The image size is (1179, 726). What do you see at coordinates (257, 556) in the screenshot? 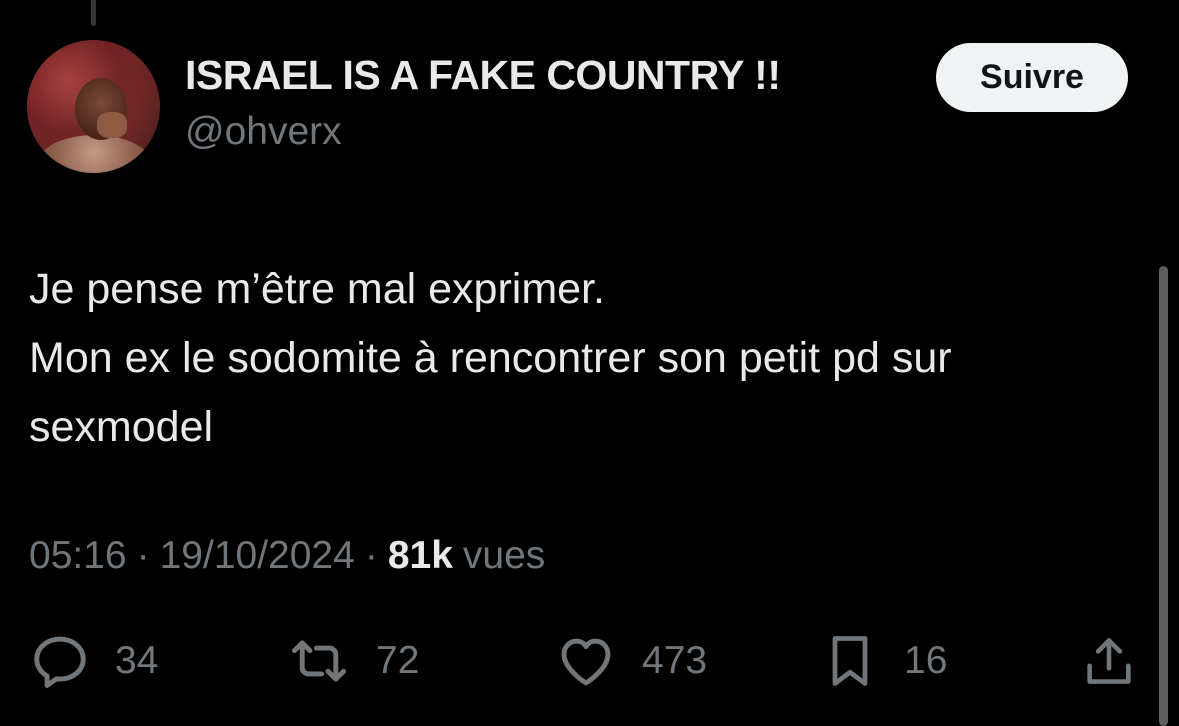
I see `tweet-date: 19/10/2024` at bounding box center [257, 556].